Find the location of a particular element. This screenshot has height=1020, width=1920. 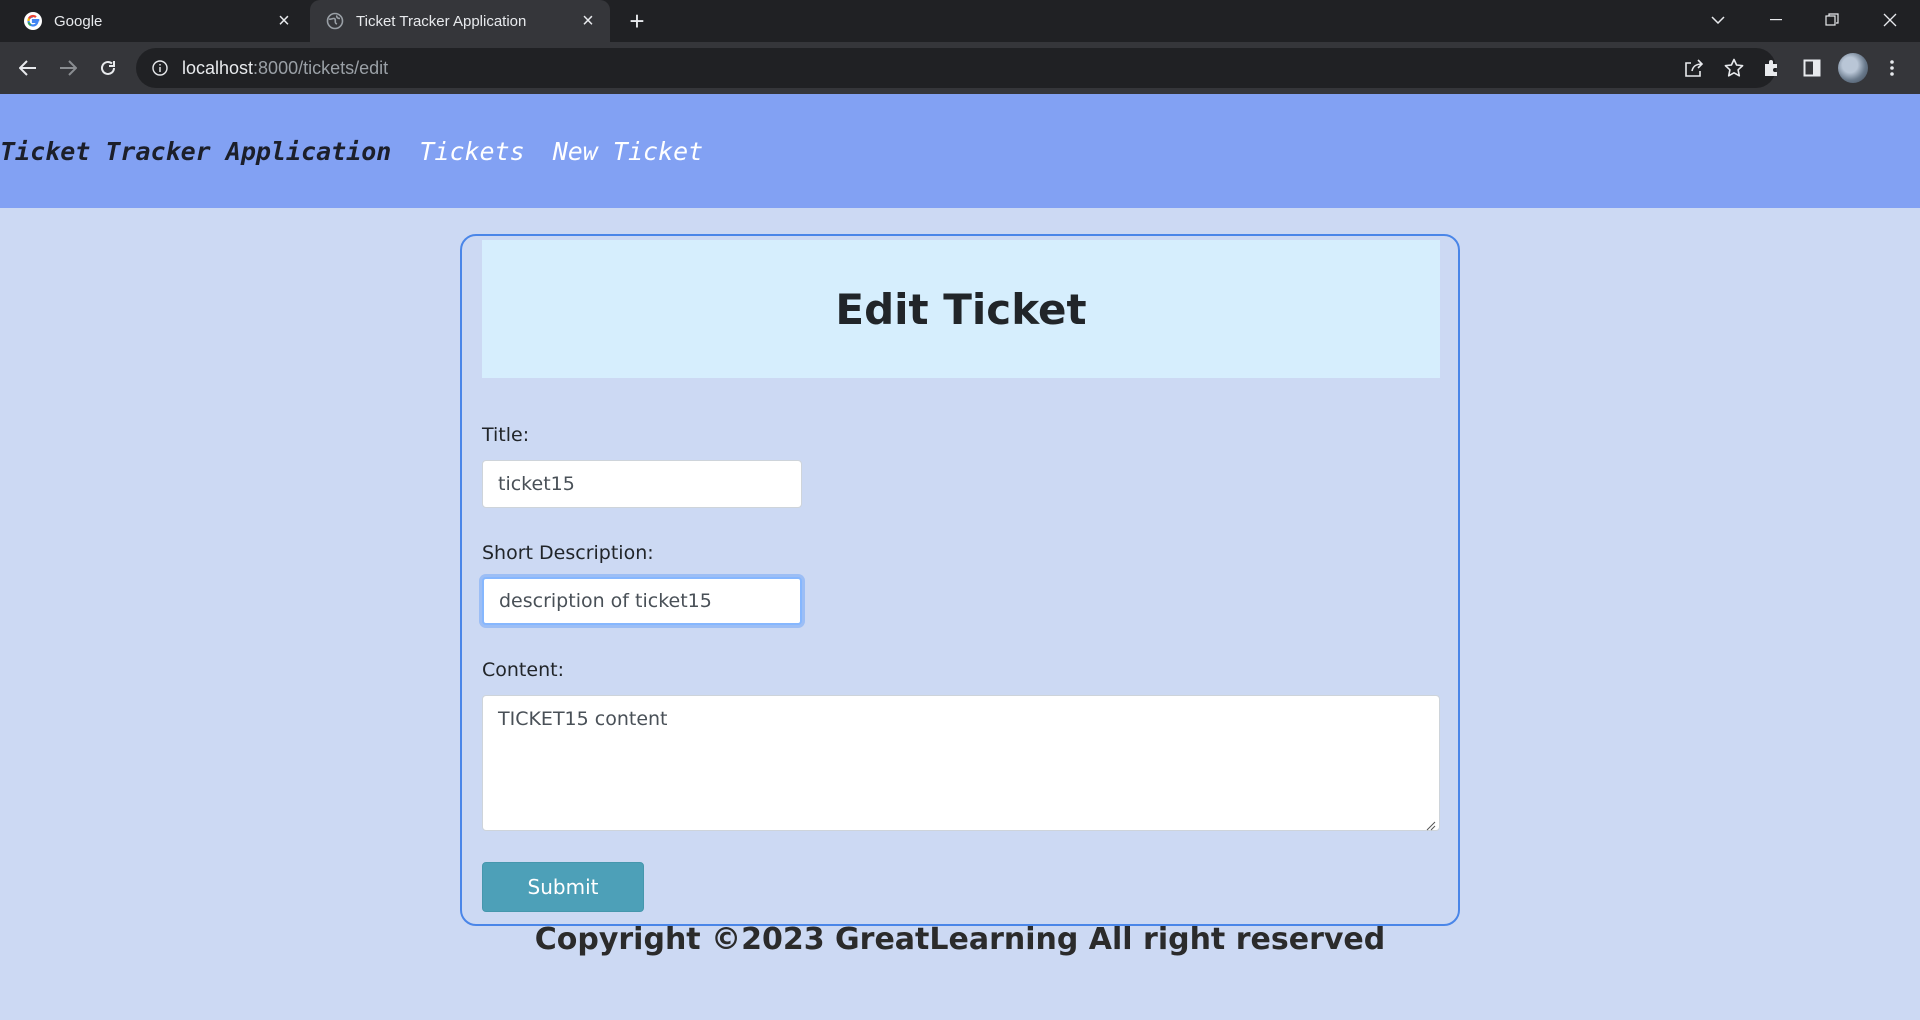

page-title: Edit Ticket is located at coordinates (961, 309).